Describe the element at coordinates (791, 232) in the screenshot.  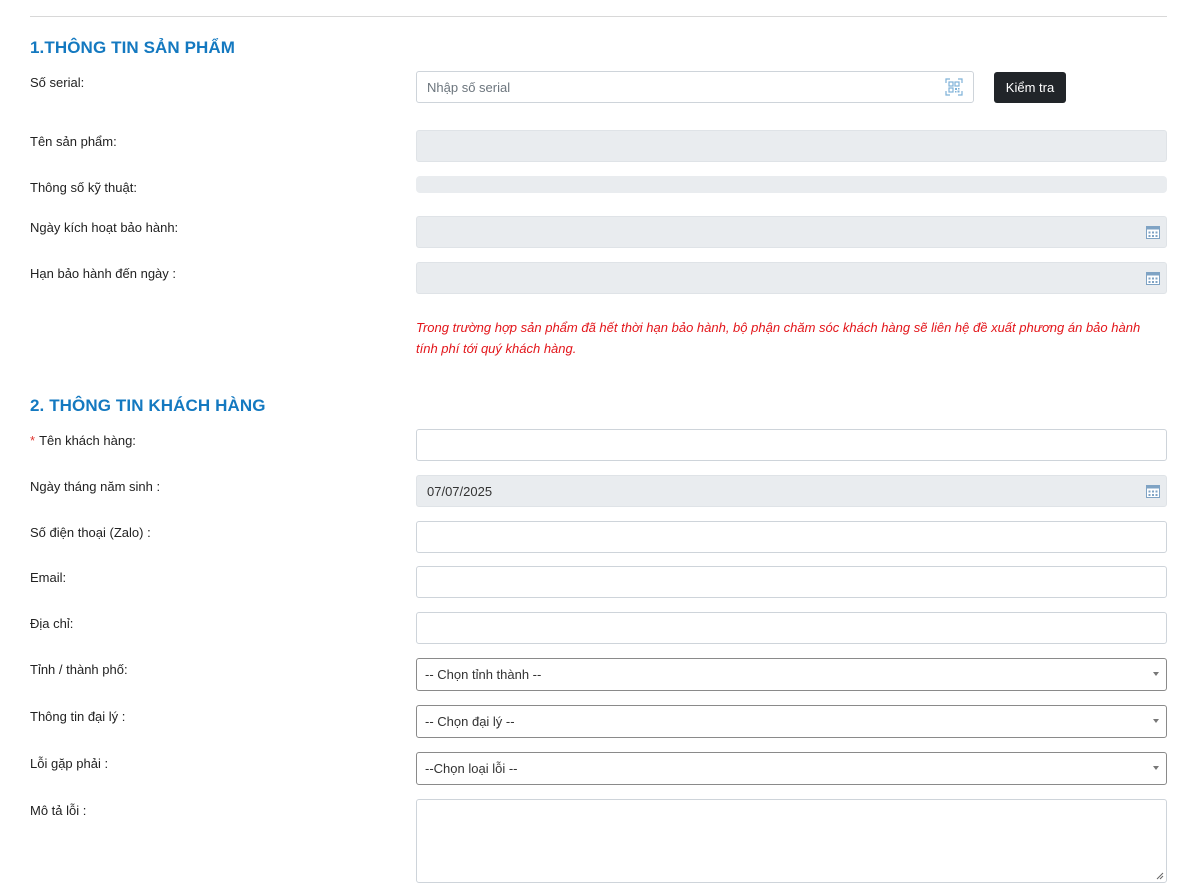
I see `activation-date-field` at that location.